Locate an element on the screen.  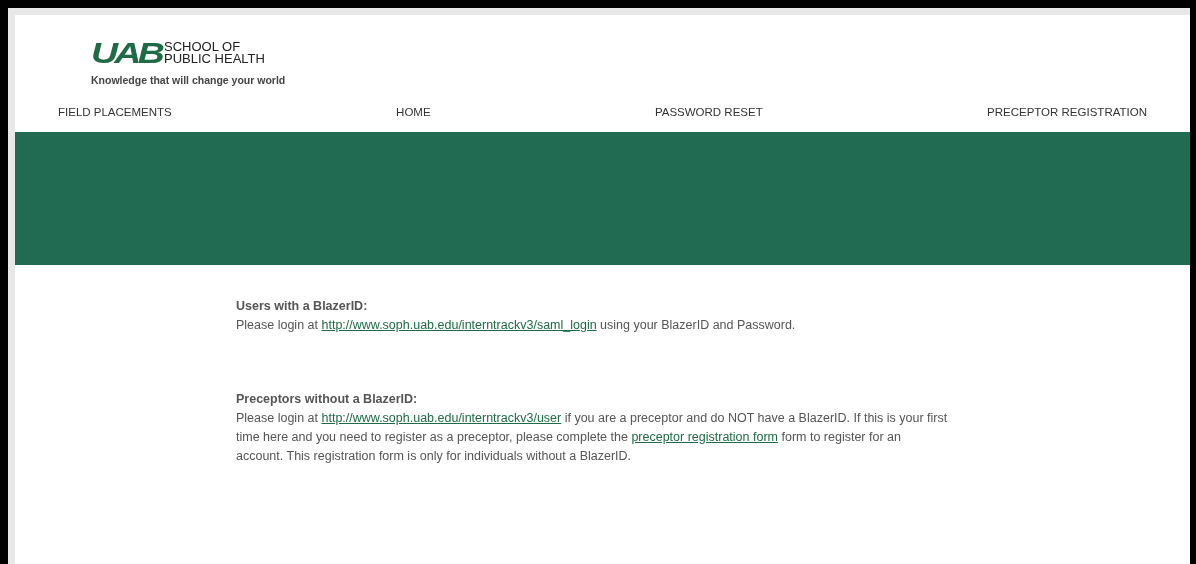
nav-link: PRECEPTOR REGISTRATION is located at coordinates (1067, 117).